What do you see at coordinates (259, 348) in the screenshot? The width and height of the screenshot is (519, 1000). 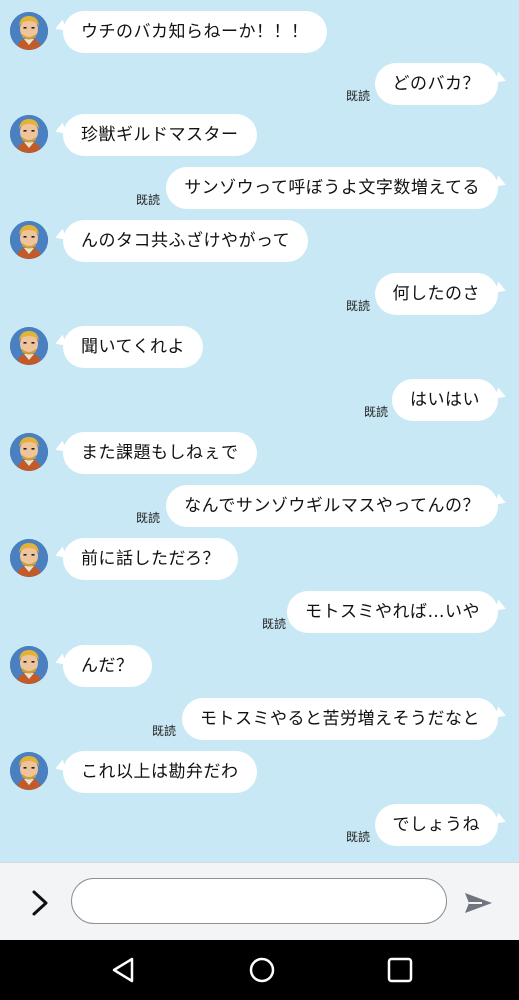 I see `message-row: 聞いてくれよ` at bounding box center [259, 348].